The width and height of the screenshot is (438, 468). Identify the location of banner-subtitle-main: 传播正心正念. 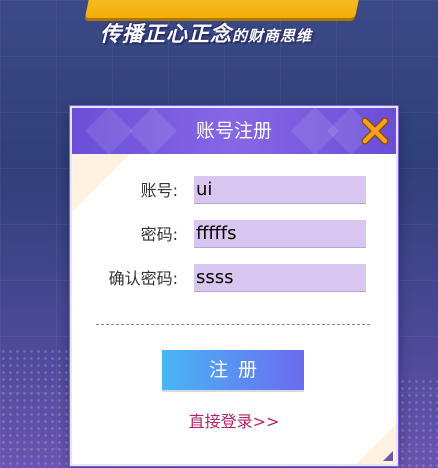
(166, 34).